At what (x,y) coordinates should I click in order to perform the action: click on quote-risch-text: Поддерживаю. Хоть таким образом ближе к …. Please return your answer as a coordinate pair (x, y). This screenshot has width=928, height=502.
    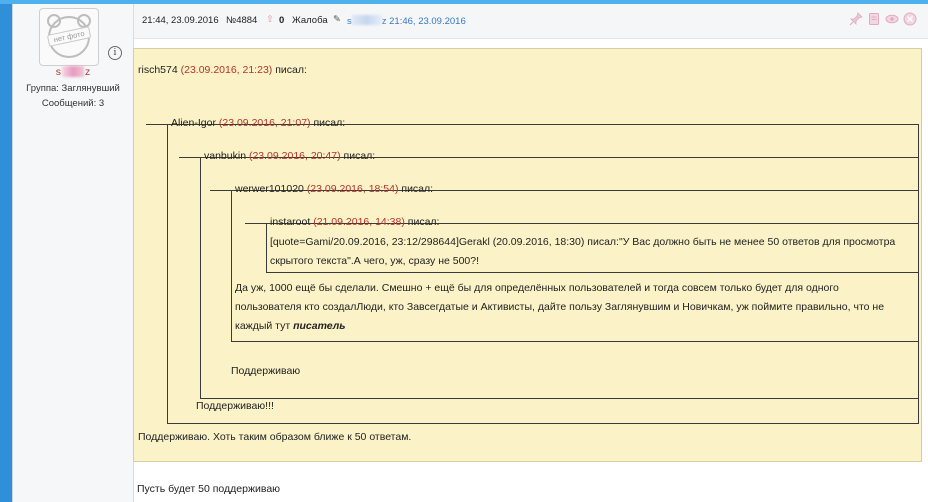
    Looking at the image, I should click on (275, 437).